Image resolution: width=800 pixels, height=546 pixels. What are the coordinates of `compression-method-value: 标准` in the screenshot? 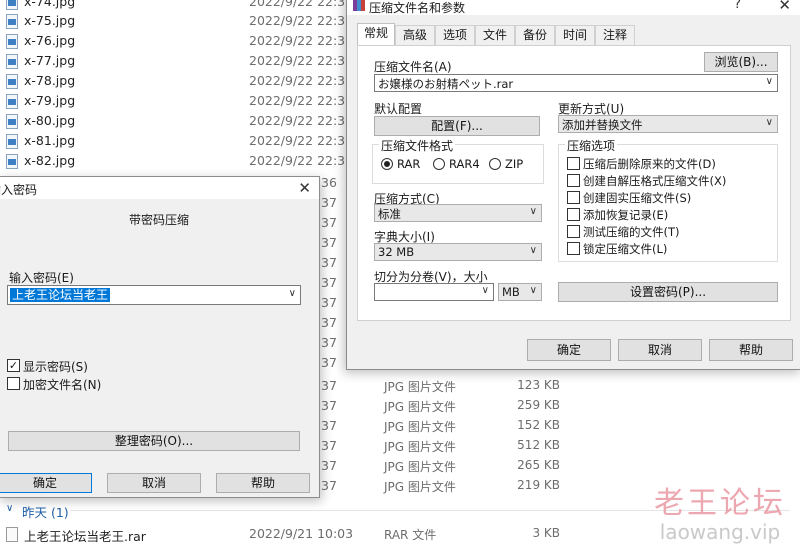 It's located at (389, 214).